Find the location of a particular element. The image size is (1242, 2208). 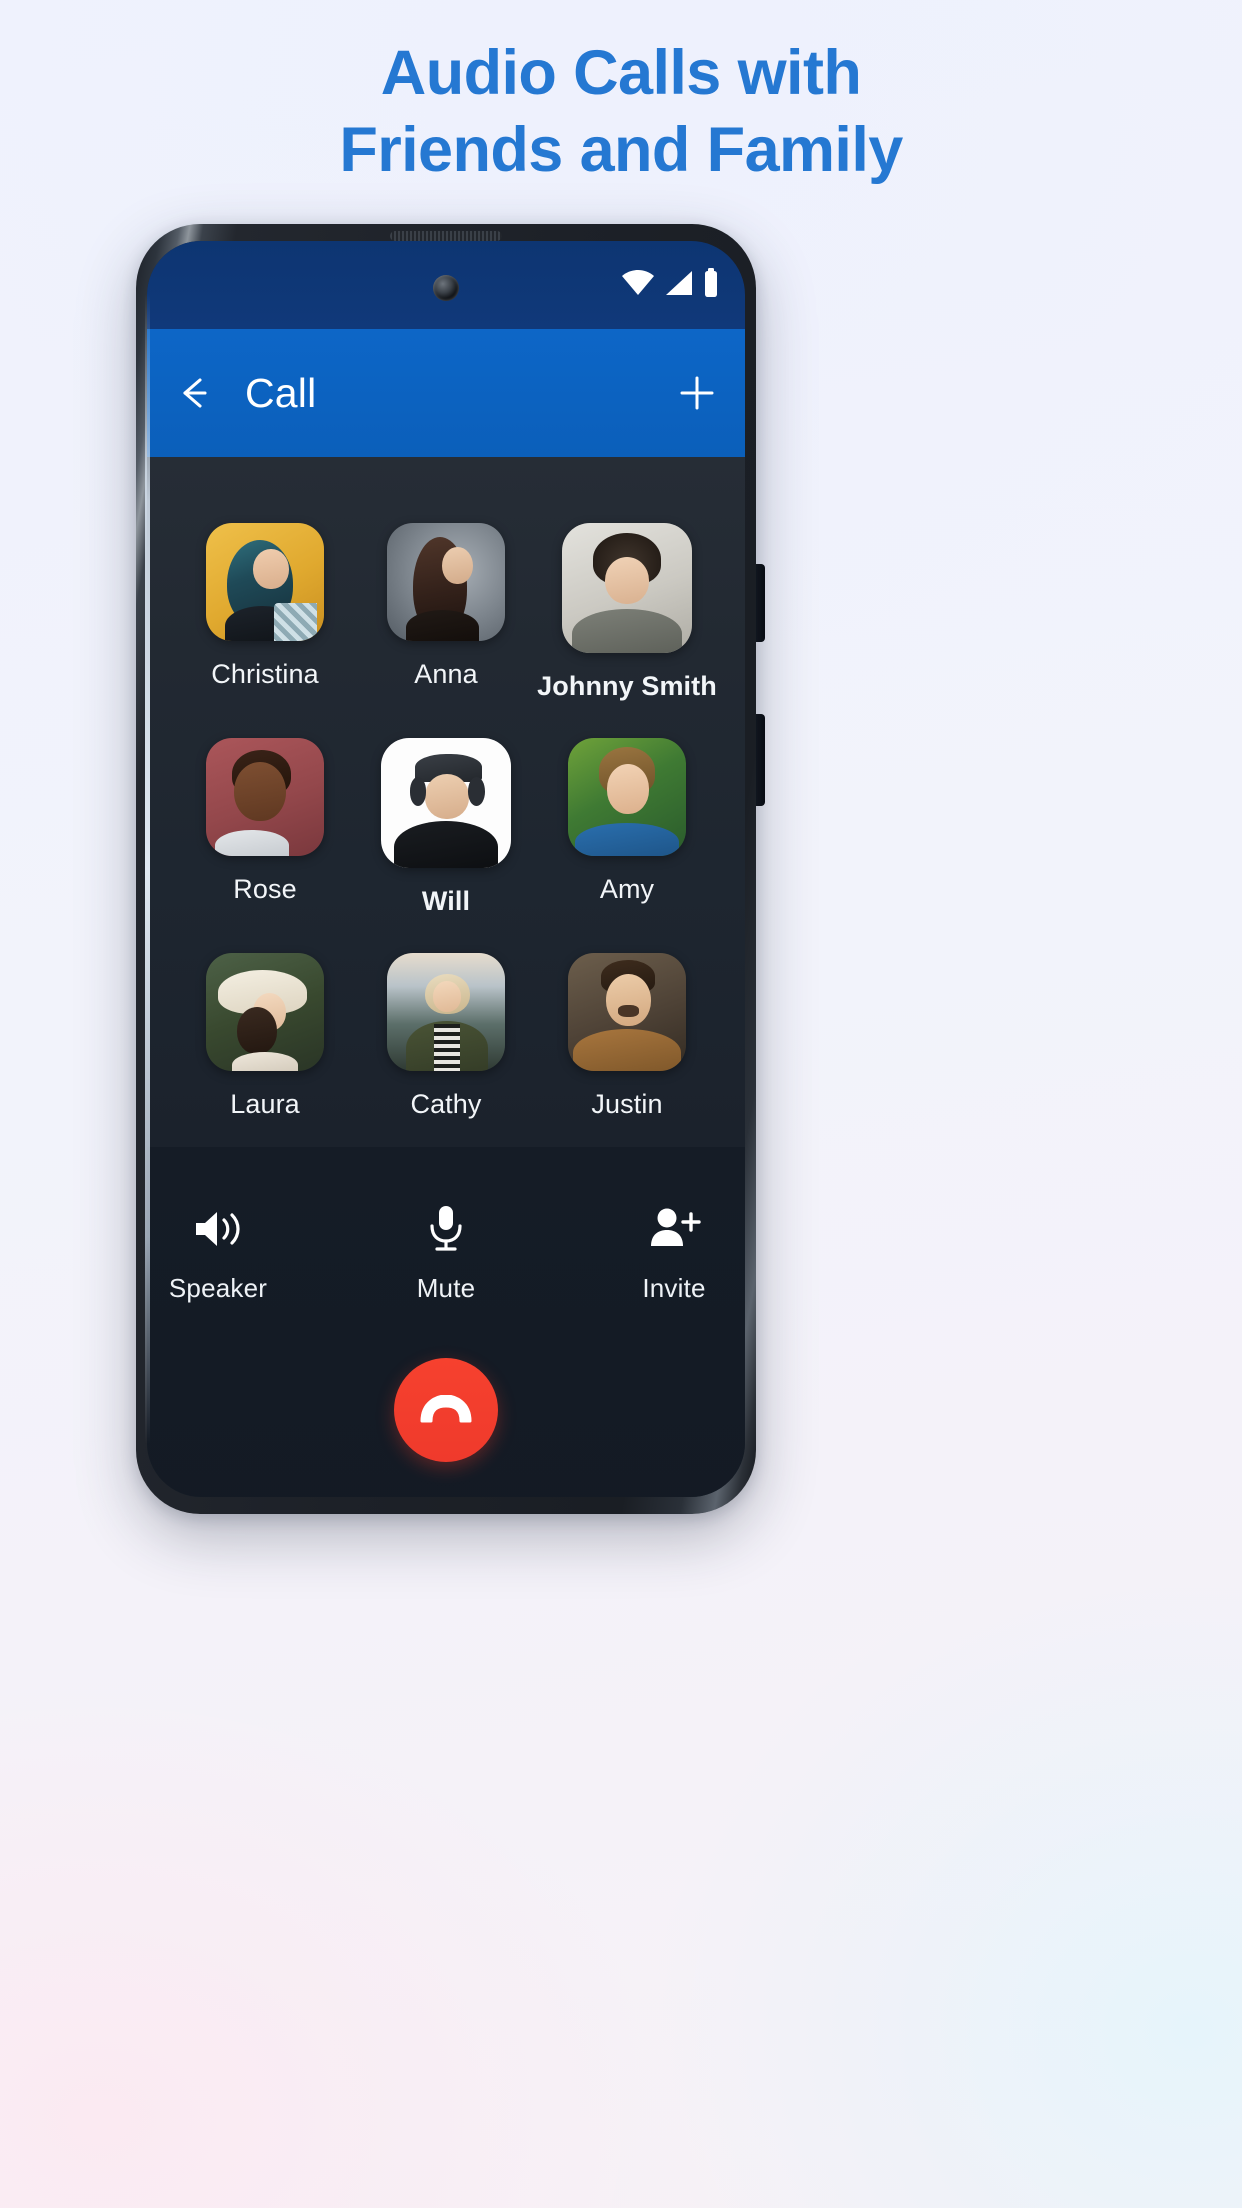

page-title: Audio Calls with Friends and Family is located at coordinates (621, 111).